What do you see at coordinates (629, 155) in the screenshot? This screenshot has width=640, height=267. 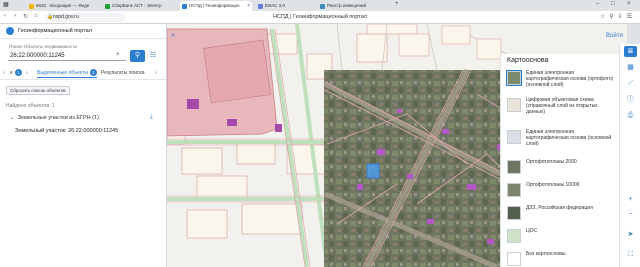 I see `map-tools-rail: ≣ ▦ ⟋ ⓘ ⎙ + − ➤ ⛶` at bounding box center [629, 155].